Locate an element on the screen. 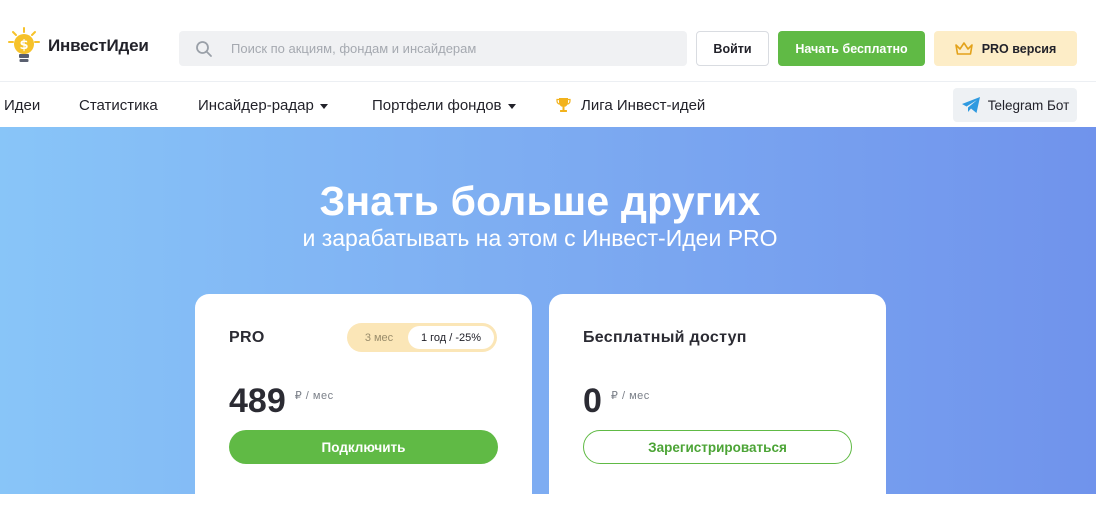  logo-text: ИнвестИдеи is located at coordinates (98, 45).